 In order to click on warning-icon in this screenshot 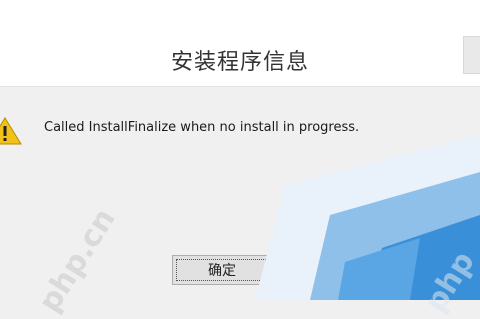, I will do `click(11, 131)`.